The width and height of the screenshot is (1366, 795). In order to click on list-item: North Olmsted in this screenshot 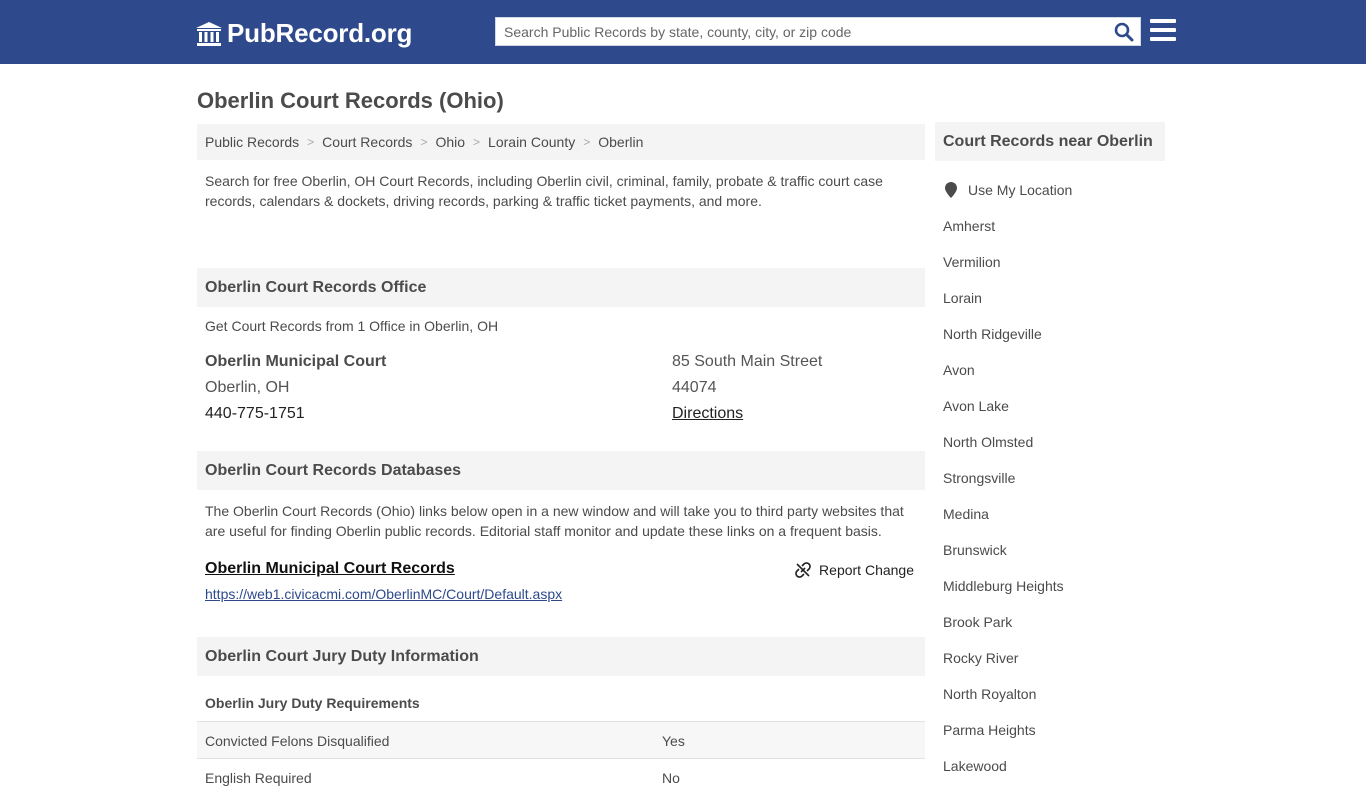, I will do `click(1050, 441)`.